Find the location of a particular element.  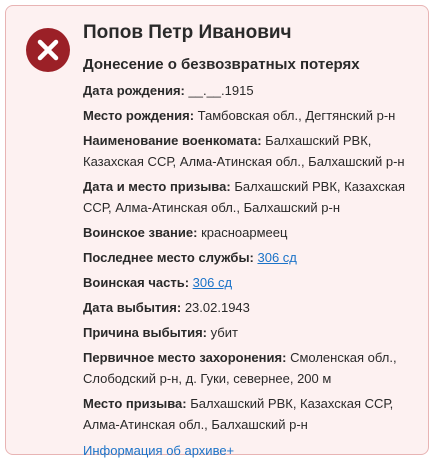

field-value: Тамбовская обл., Дегтянский р-н is located at coordinates (296, 115).